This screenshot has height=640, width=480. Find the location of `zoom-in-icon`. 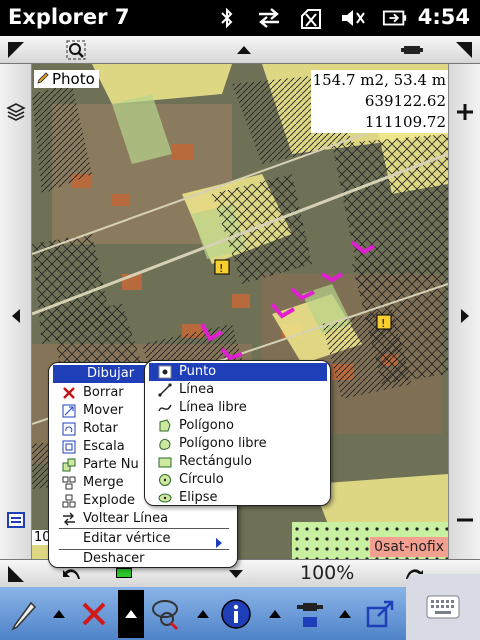

zoom-in-icon is located at coordinates (465, 112).